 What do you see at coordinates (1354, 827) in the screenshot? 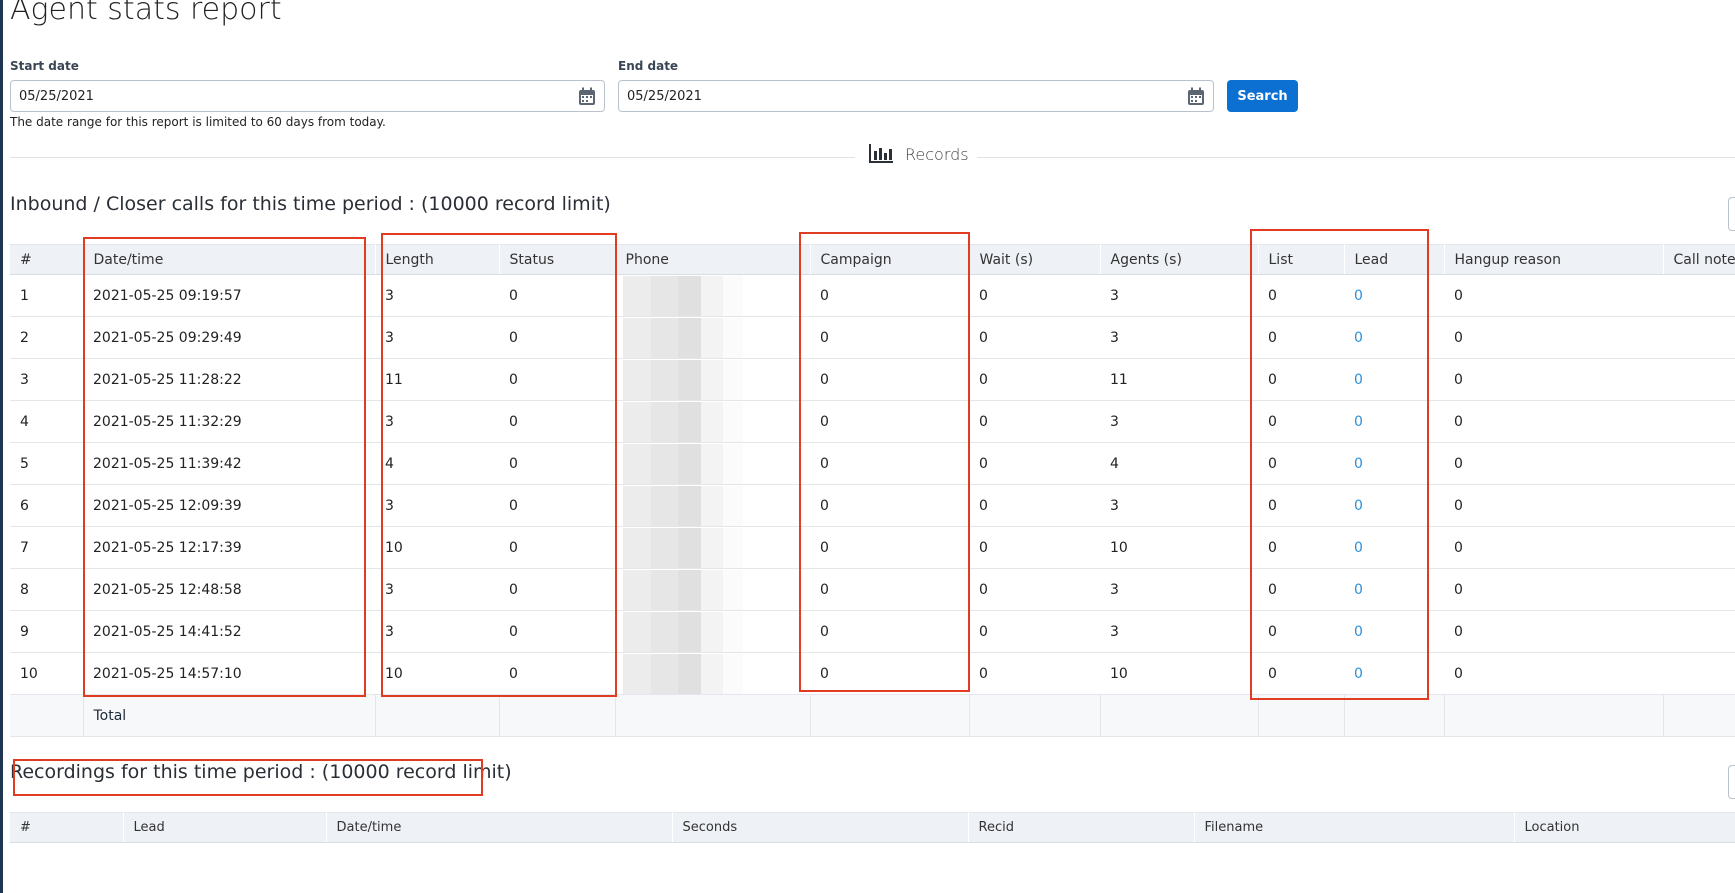
I see `rec-col-header-filename: Filename` at bounding box center [1354, 827].